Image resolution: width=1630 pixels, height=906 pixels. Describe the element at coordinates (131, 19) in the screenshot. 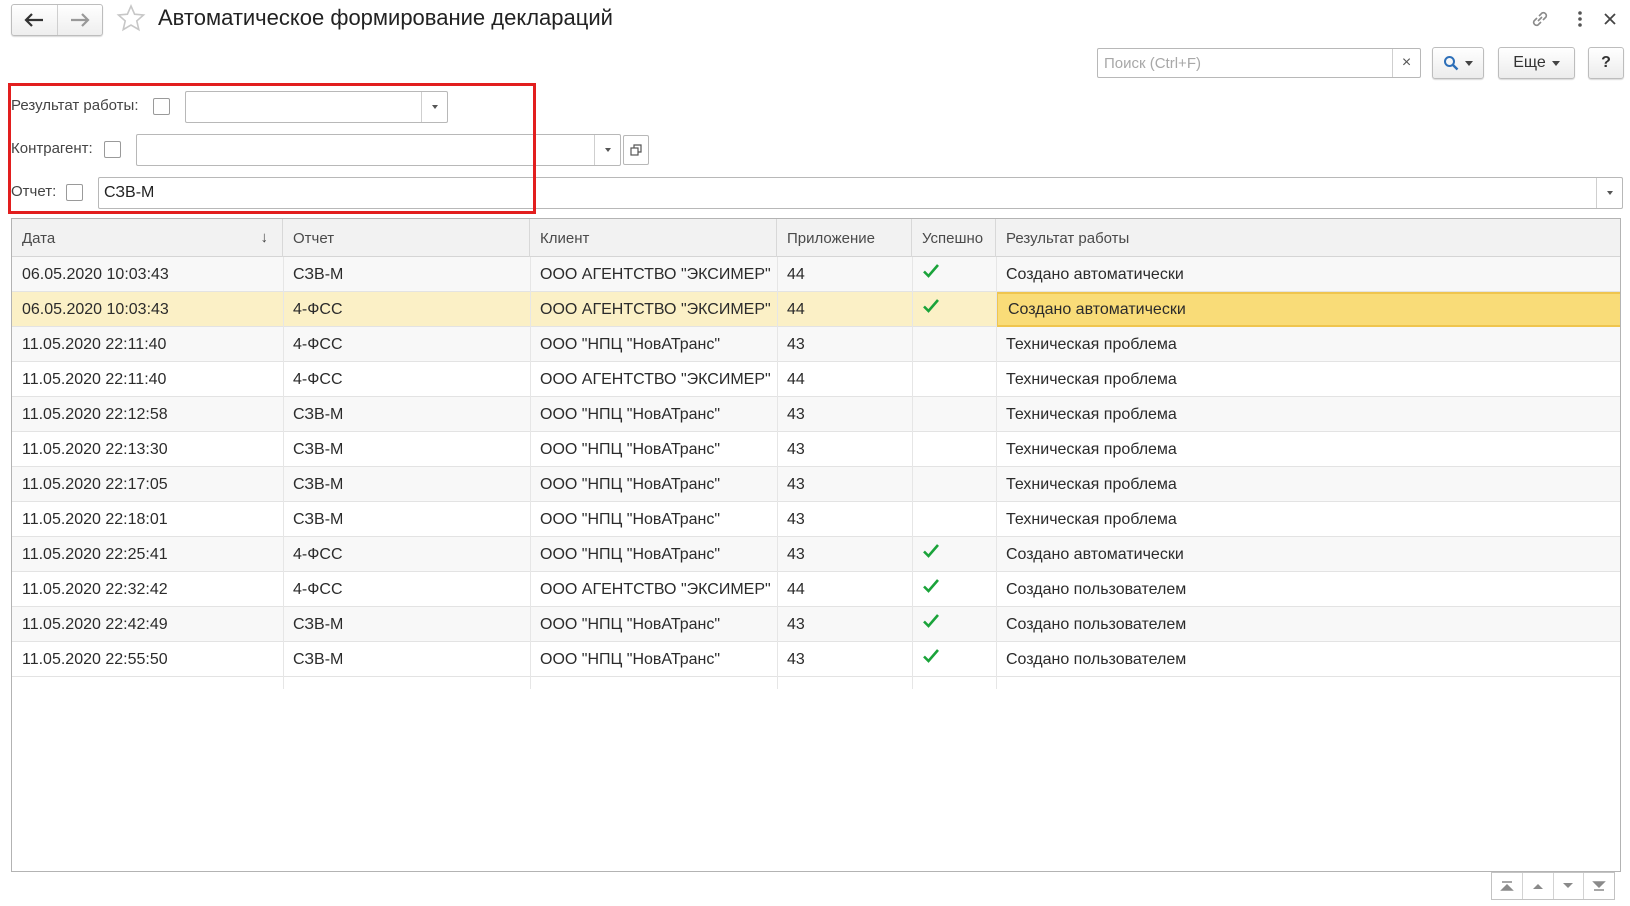

I see `favorite-button` at that location.